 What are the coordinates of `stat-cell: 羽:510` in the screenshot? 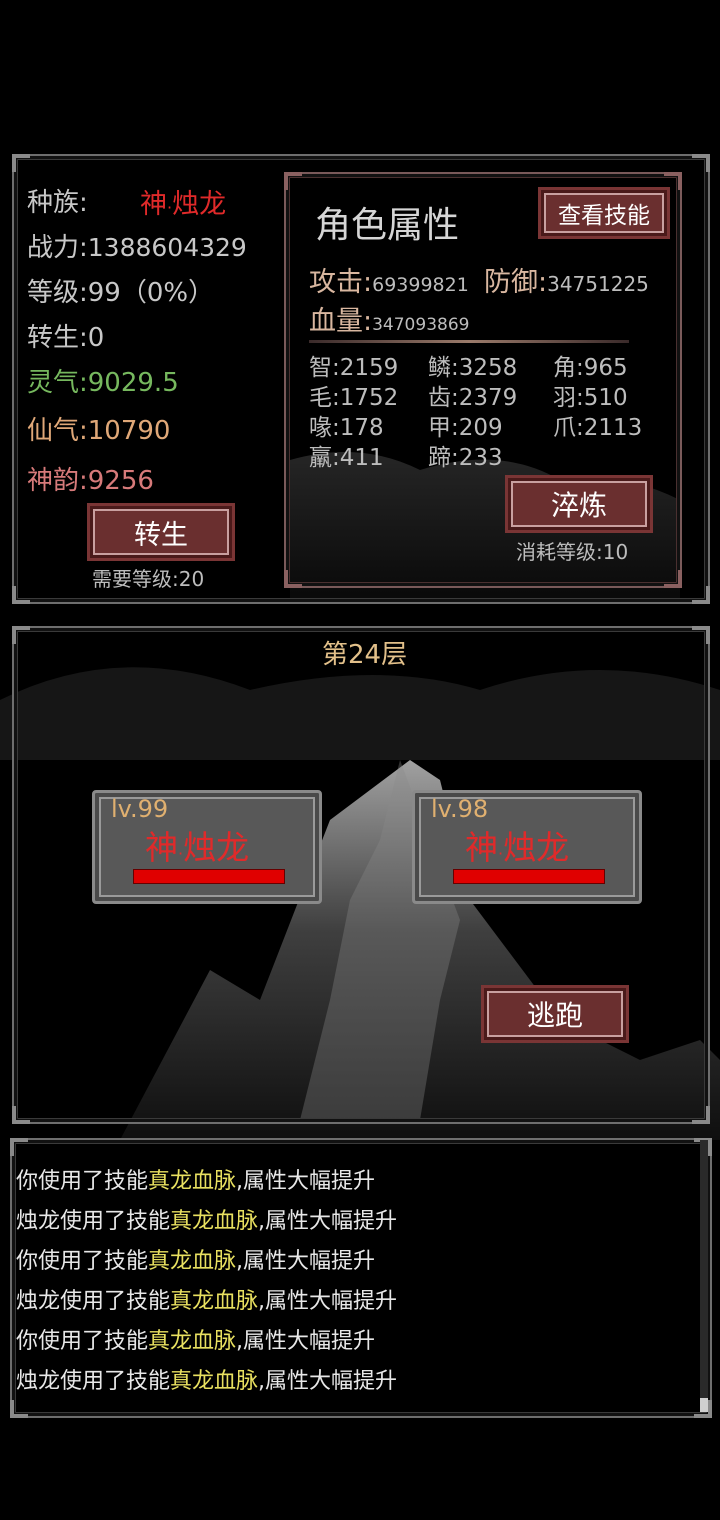 It's located at (590, 398).